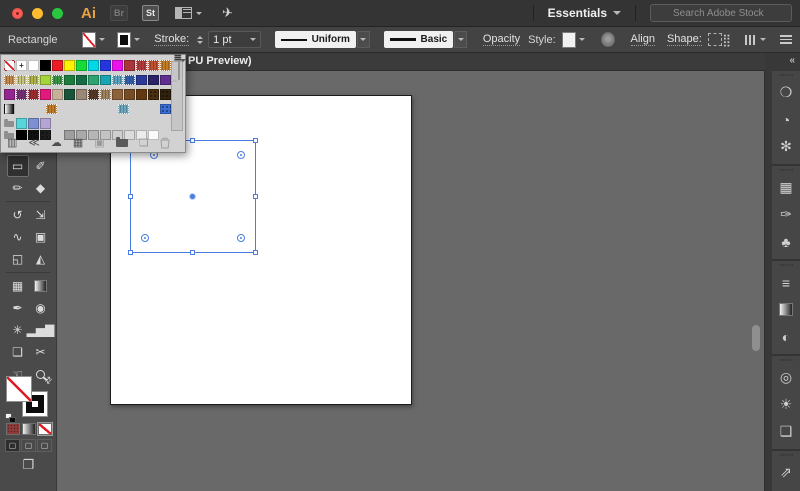  I want to click on color-button, so click(13, 429).